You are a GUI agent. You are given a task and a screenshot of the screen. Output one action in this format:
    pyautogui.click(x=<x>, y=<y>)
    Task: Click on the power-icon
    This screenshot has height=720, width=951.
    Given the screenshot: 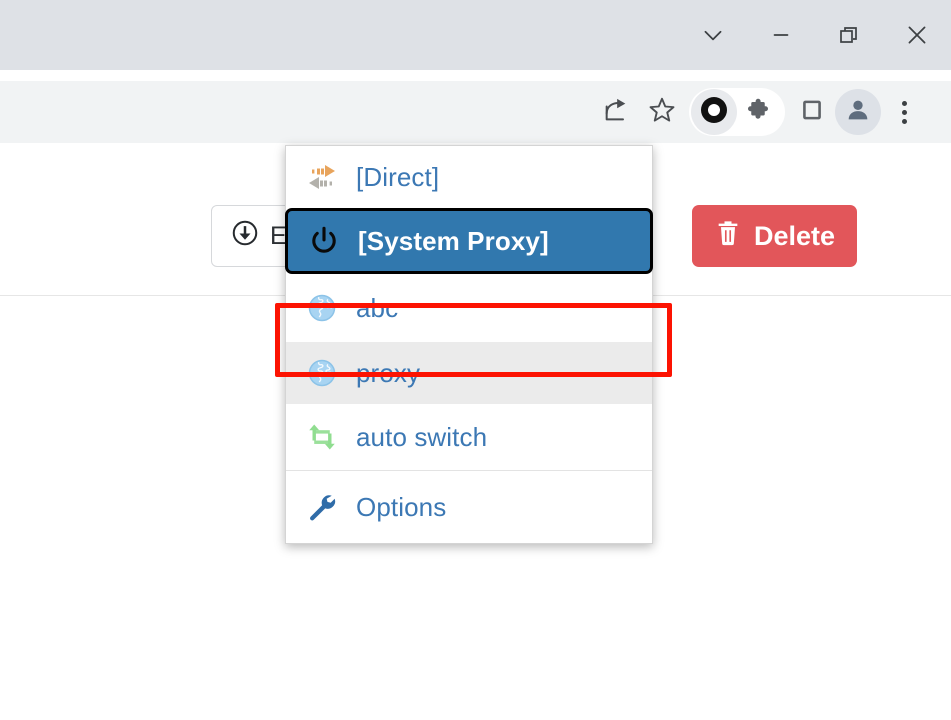 What is the action you would take?
    pyautogui.click(x=324, y=241)
    